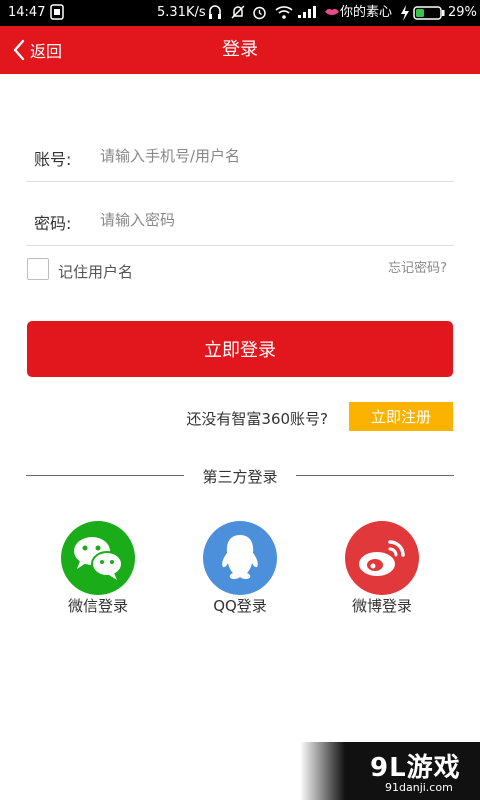 The width and height of the screenshot is (480, 800). I want to click on account-divider, so click(240, 181).